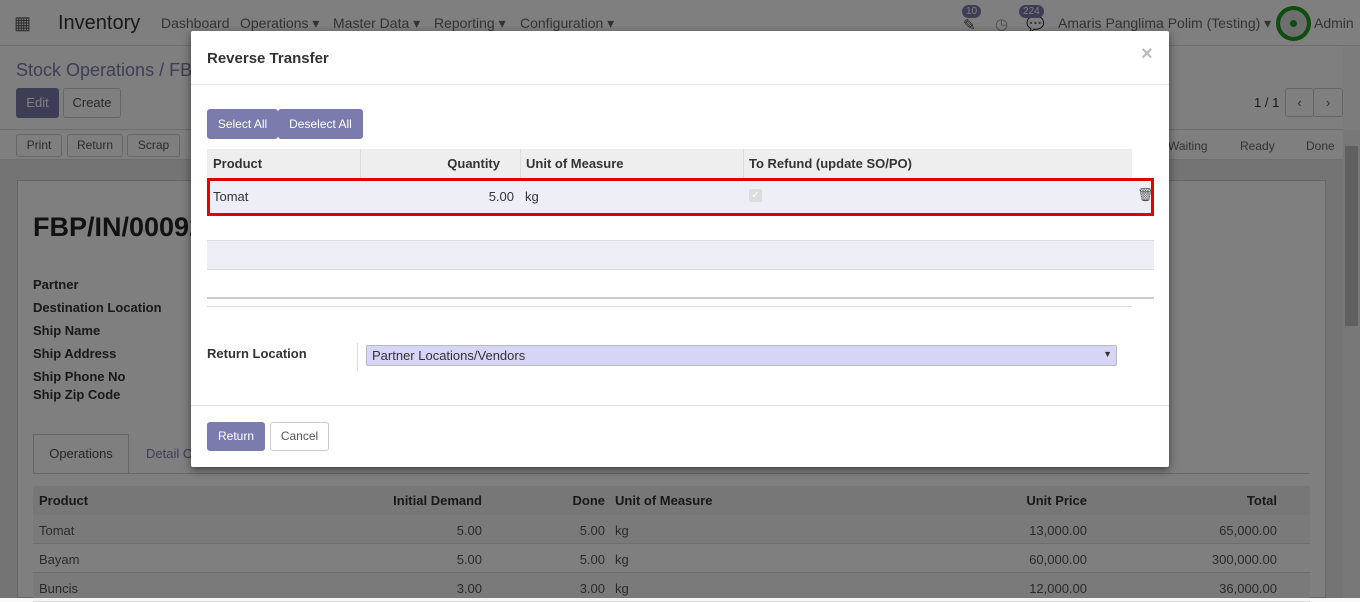 The width and height of the screenshot is (1360, 602). I want to click on dialog-title: Reverse Transfer, so click(268, 58).